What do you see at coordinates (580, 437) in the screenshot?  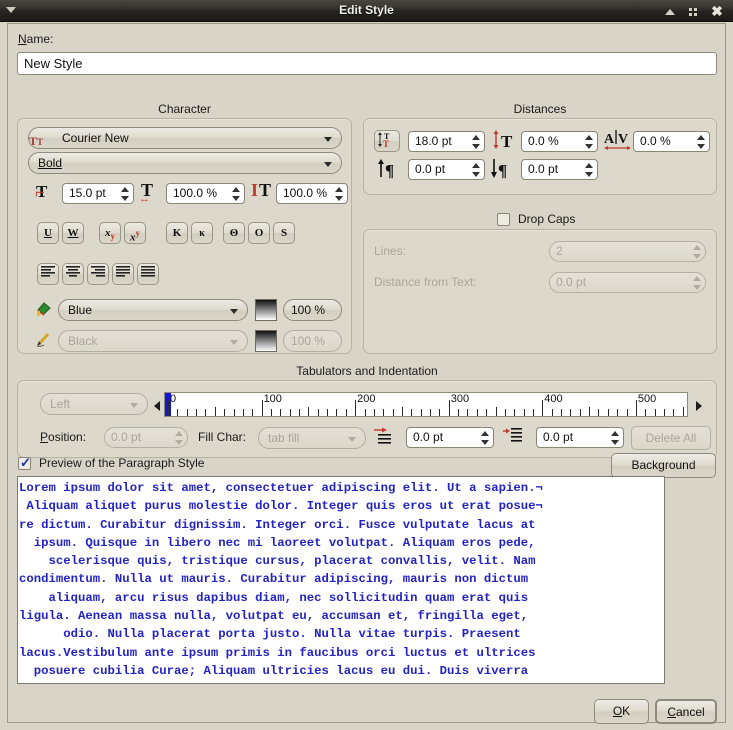 I see `left-indent-spinner: 0.0 pt` at bounding box center [580, 437].